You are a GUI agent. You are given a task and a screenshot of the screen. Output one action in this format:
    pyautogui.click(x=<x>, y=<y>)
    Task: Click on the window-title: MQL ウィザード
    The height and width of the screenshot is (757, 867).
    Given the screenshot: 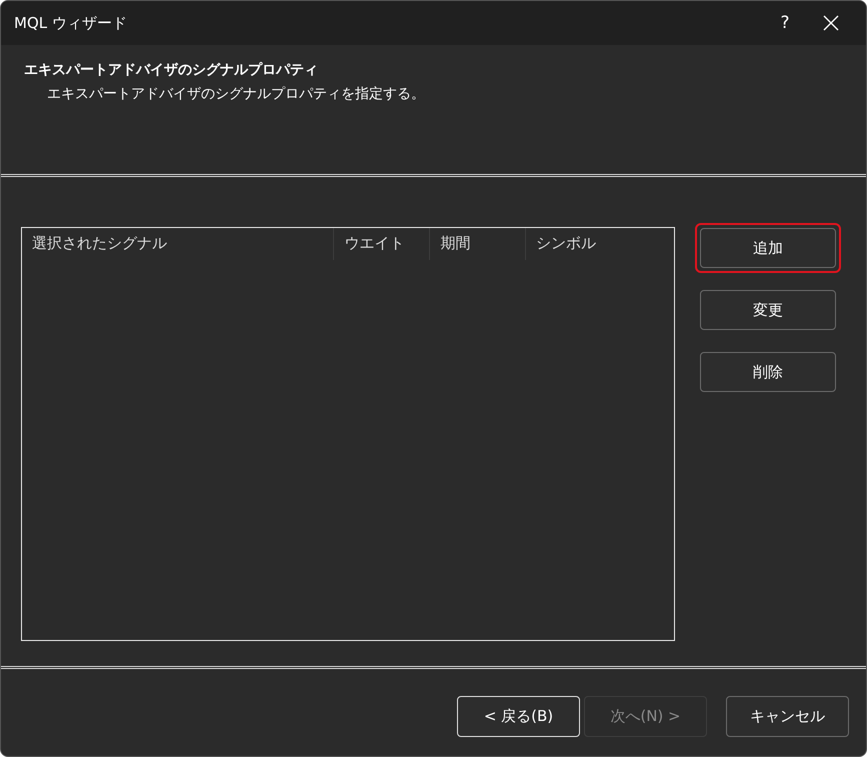 What is the action you would take?
    pyautogui.click(x=71, y=23)
    